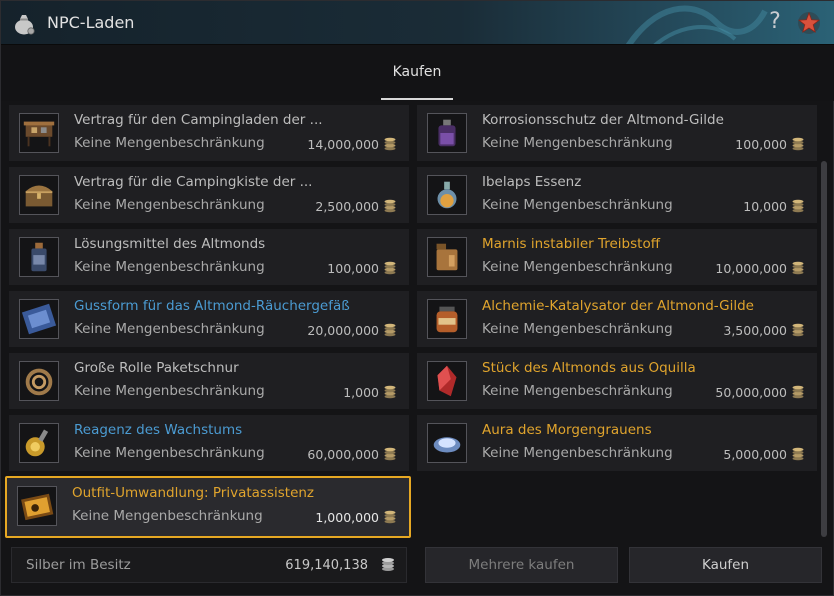  I want to click on buy-multiple-button: Mehrere kaufen, so click(521, 565).